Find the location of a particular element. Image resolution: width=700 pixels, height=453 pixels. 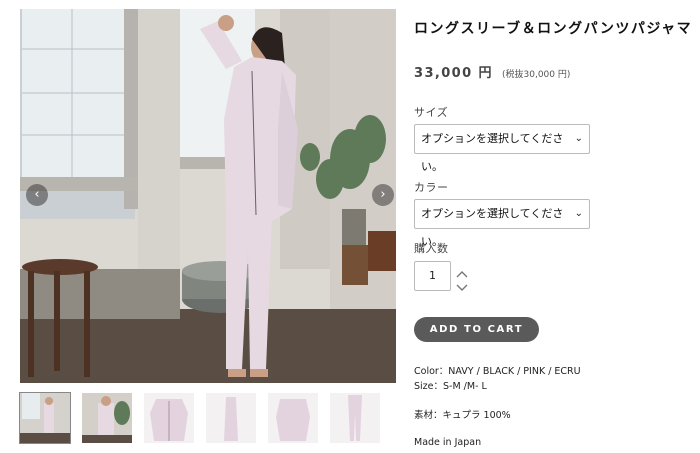

description-color: Color：NAVY / BLACK / PINK / ECRU is located at coordinates (497, 371).